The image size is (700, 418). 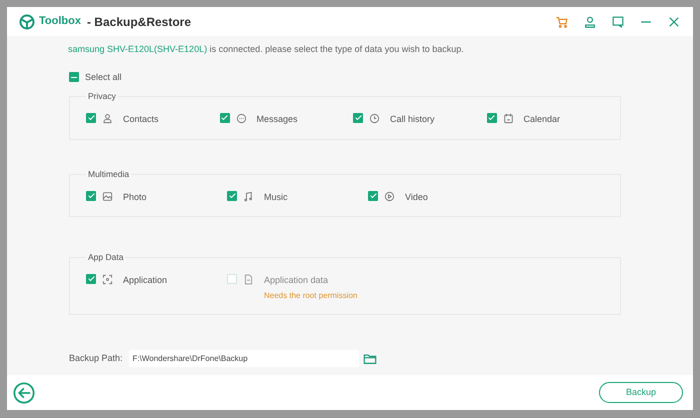 What do you see at coordinates (102, 96) in the screenshot?
I see `group-title: Privacy` at bounding box center [102, 96].